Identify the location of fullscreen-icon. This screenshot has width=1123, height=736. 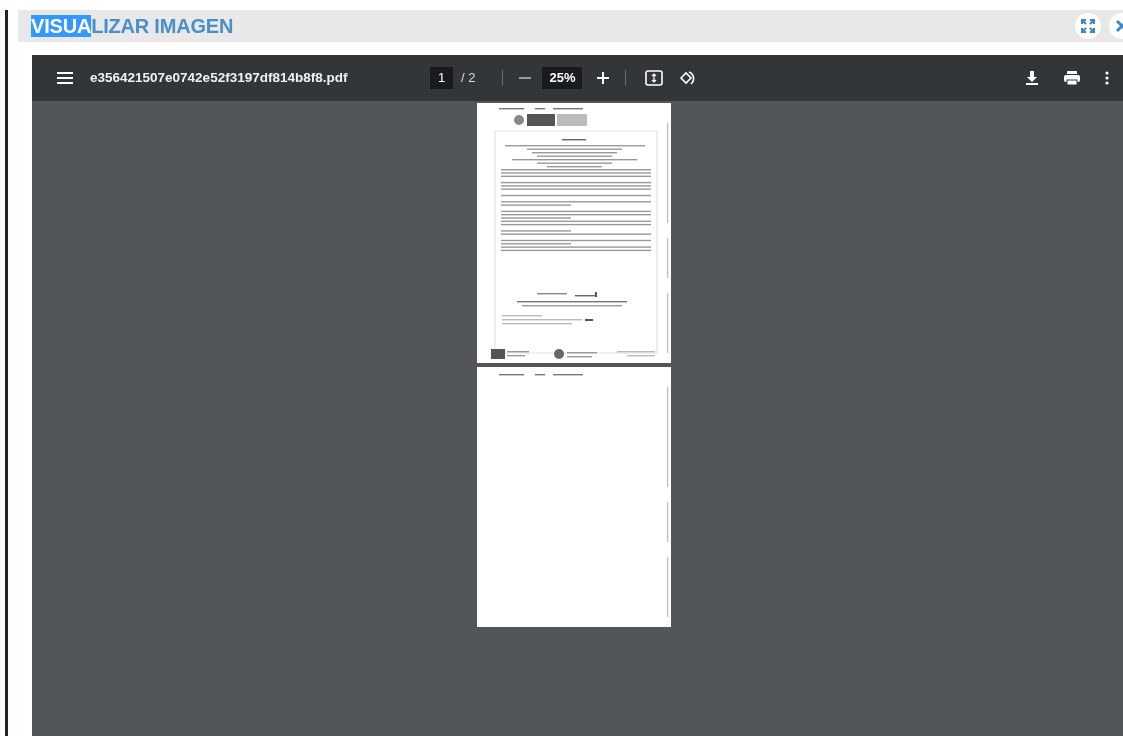
(1088, 26).